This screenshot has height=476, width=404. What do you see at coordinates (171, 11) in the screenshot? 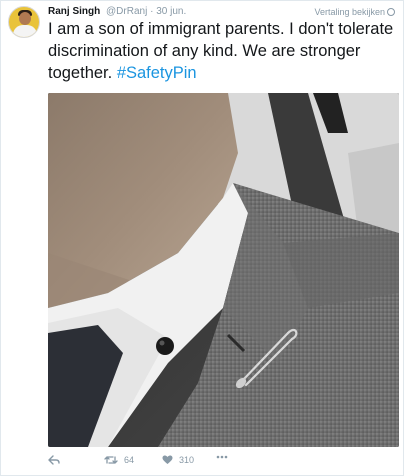
I see `tweet-date: 30 jun.` at bounding box center [171, 11].